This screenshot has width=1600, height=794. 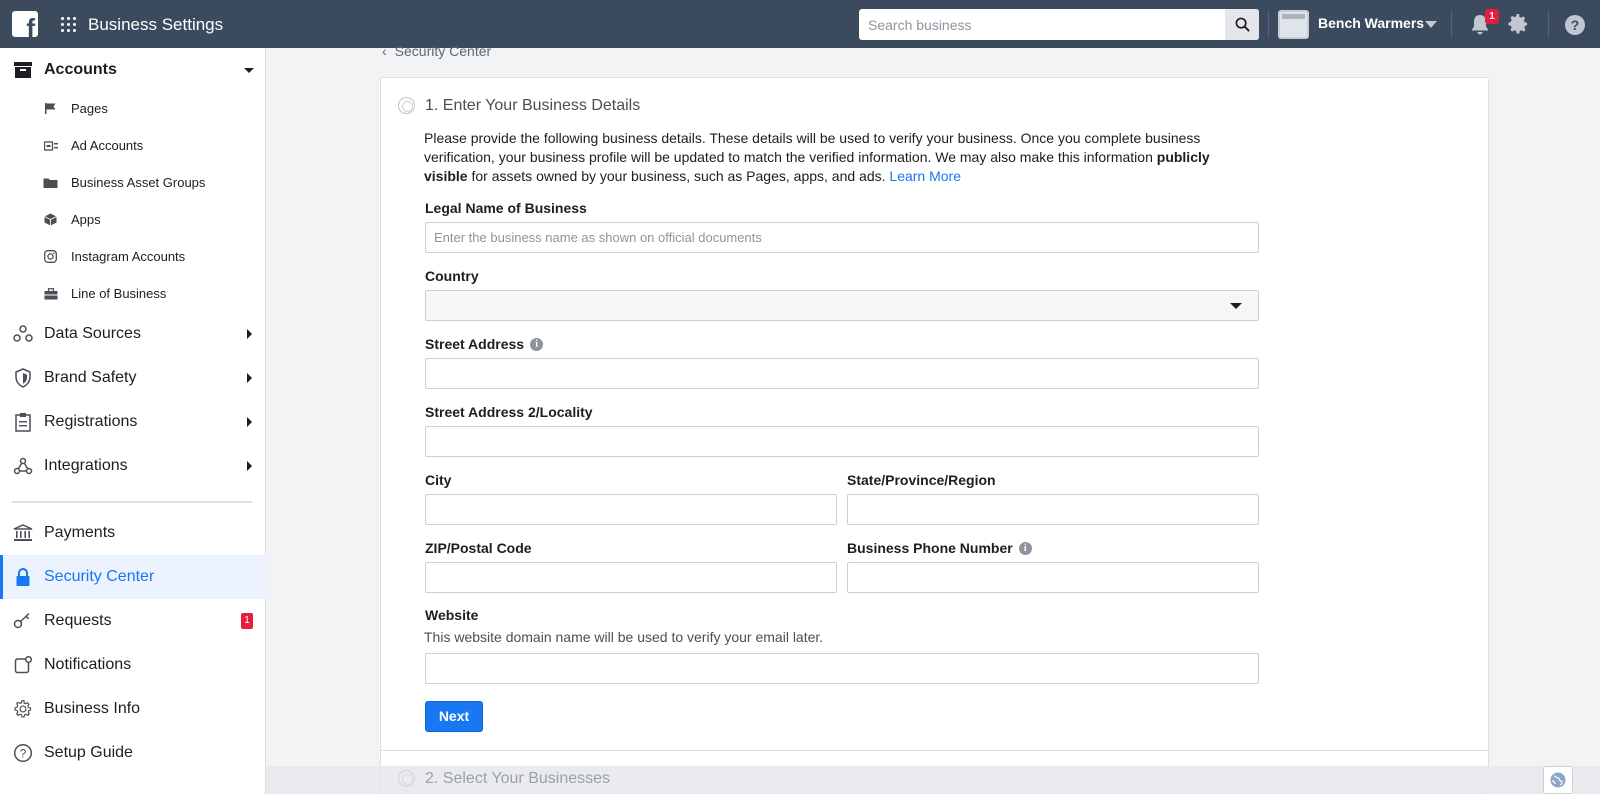 What do you see at coordinates (23, 422) in the screenshot?
I see `clipboard-icon` at bounding box center [23, 422].